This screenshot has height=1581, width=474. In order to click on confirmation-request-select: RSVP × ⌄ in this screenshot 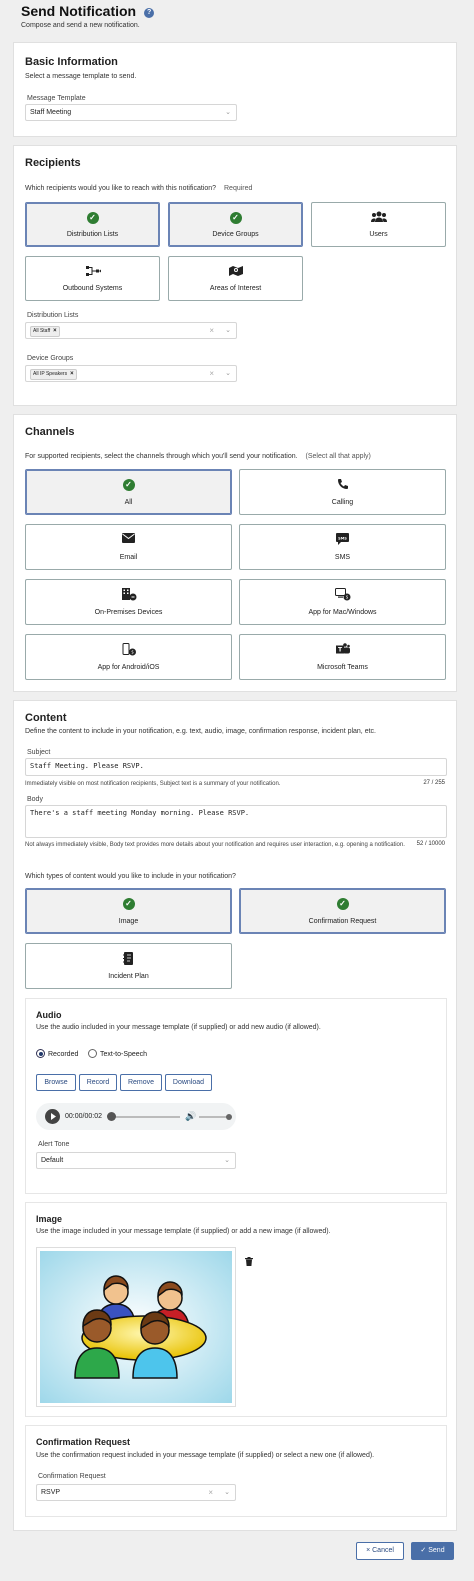, I will do `click(136, 1492)`.